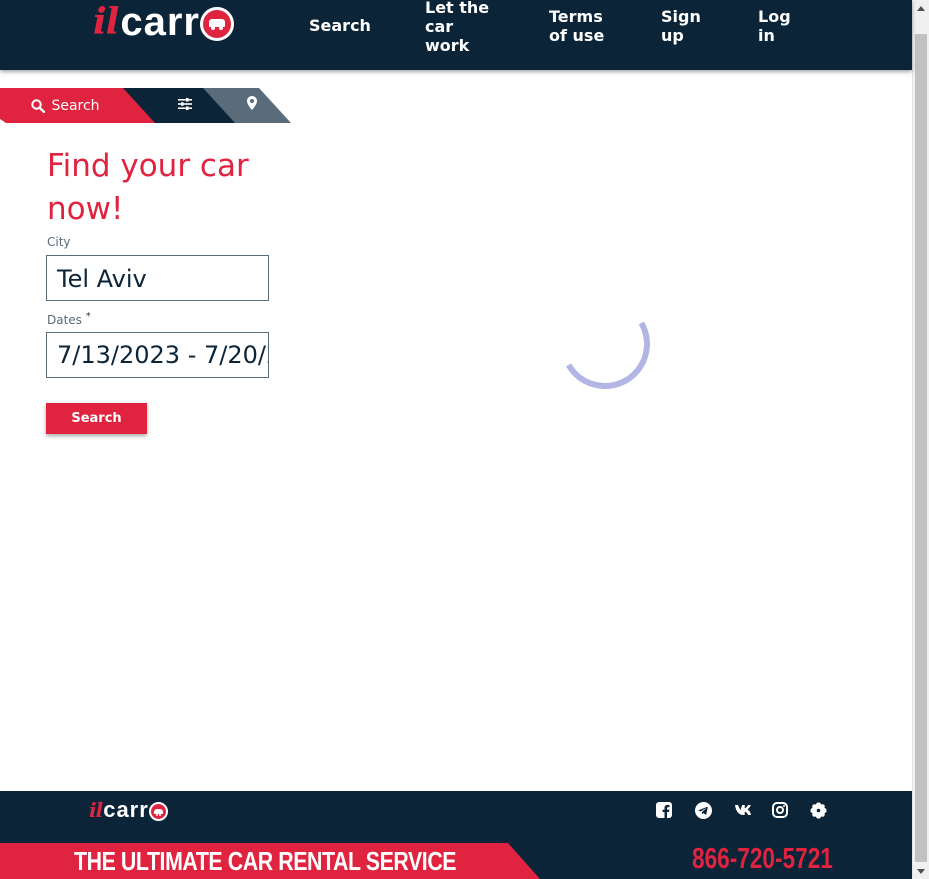 This screenshot has height=879, width=929. I want to click on nav-sign-up: Sign up, so click(681, 26).